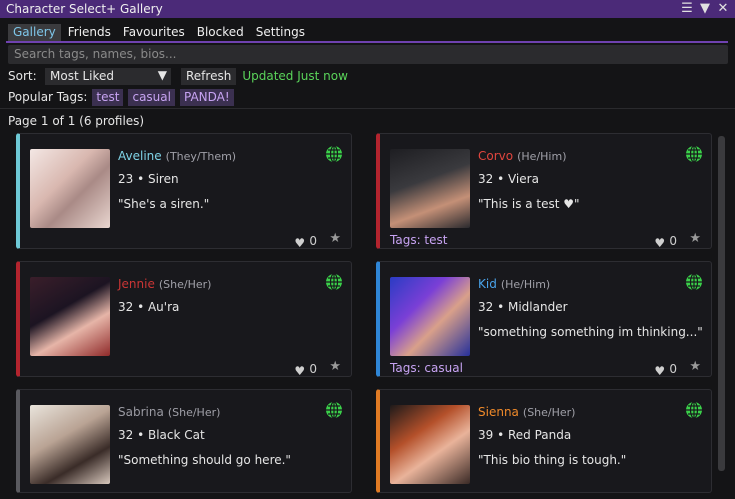  What do you see at coordinates (419, 240) in the screenshot?
I see `profile-tags: Tags: test` at bounding box center [419, 240].